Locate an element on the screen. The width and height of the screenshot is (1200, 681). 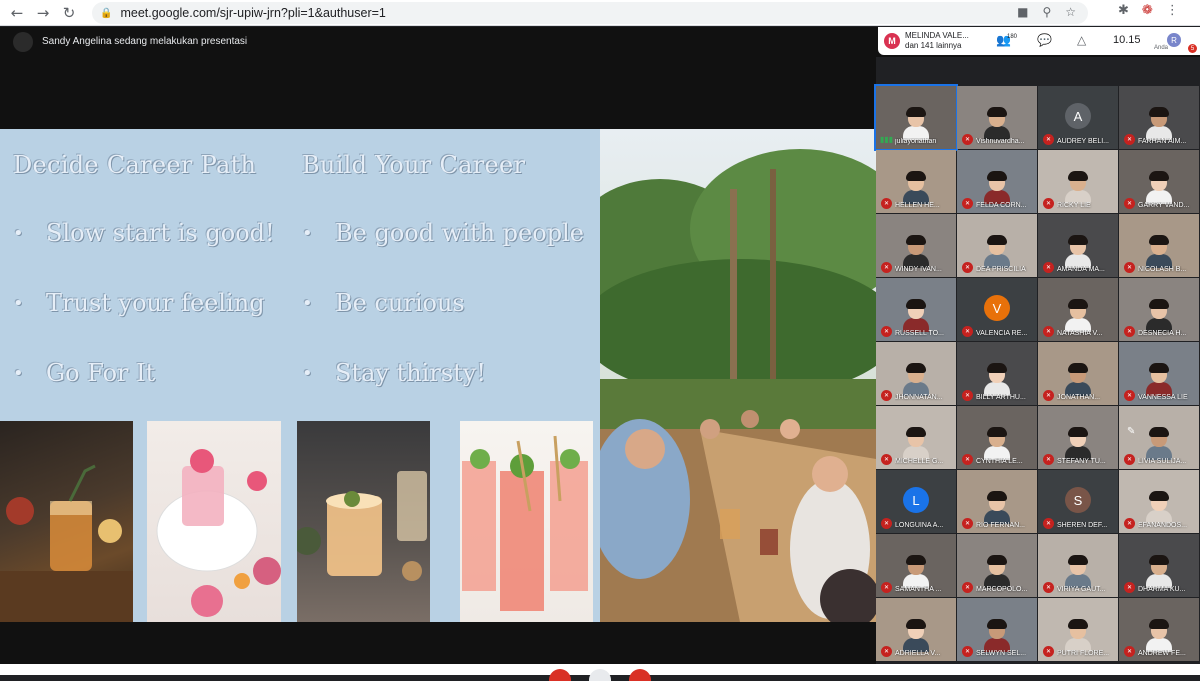
participant-tile: ✕ RICKY LIE is located at coordinates (1078, 181).